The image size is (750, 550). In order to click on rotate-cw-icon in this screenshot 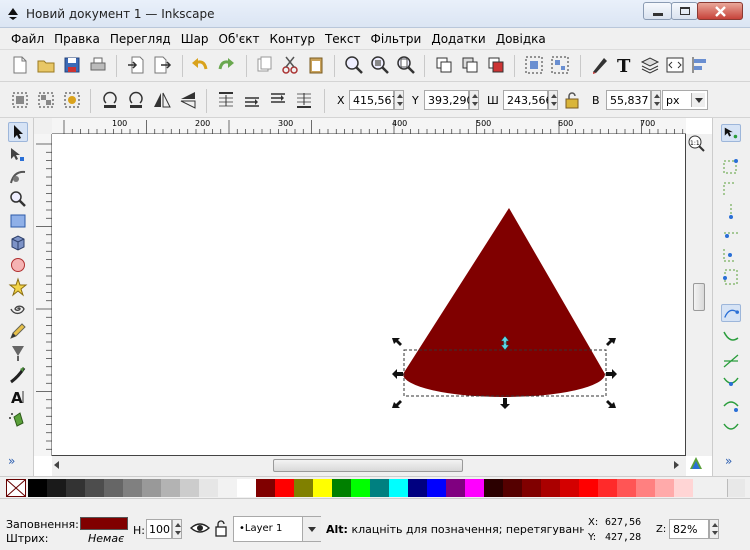, I will do `click(136, 100)`.